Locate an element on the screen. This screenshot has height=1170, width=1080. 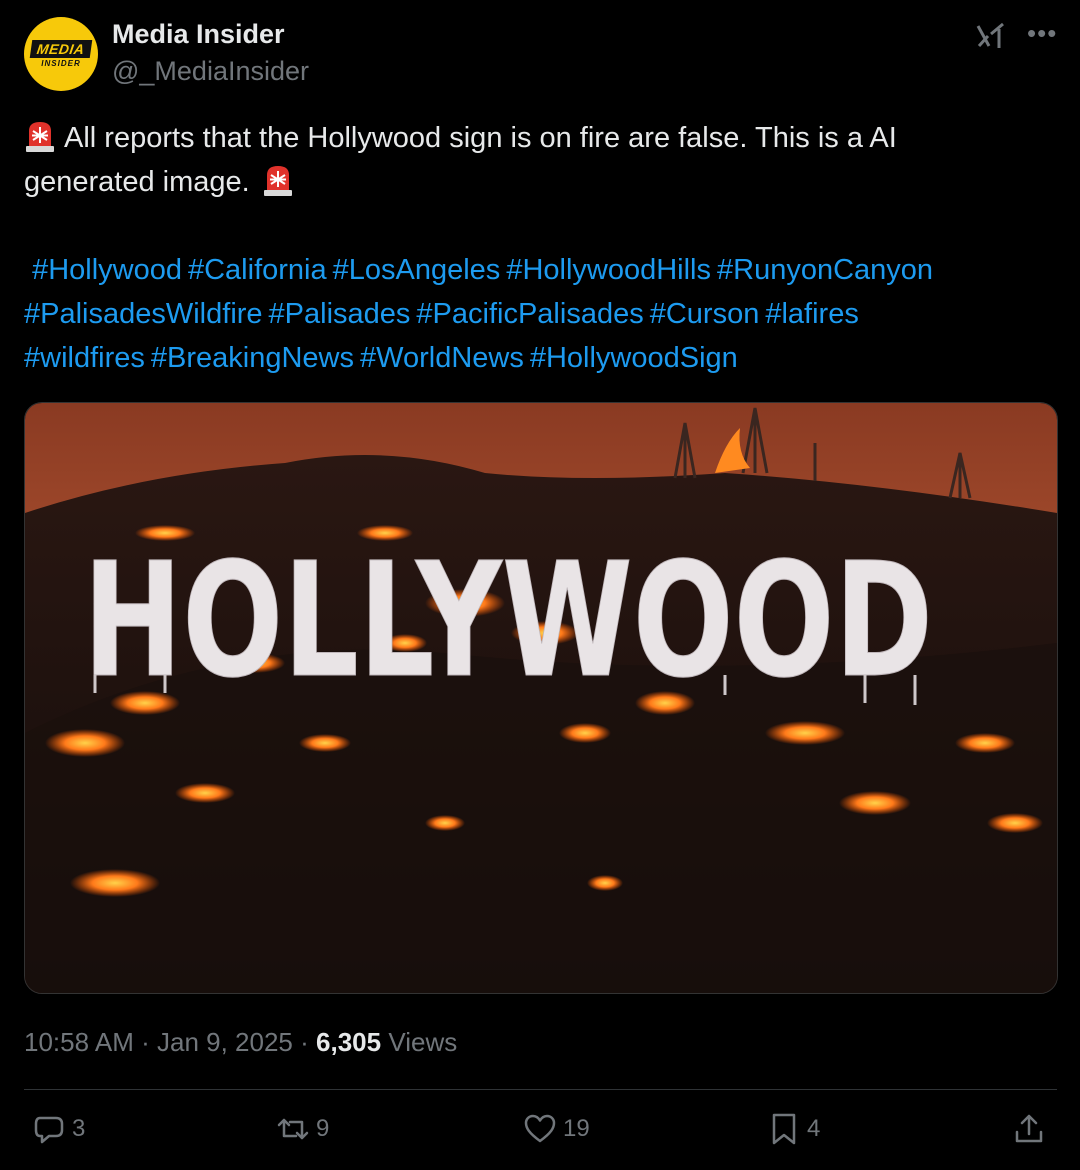
grok-icon is located at coordinates (991, 36).